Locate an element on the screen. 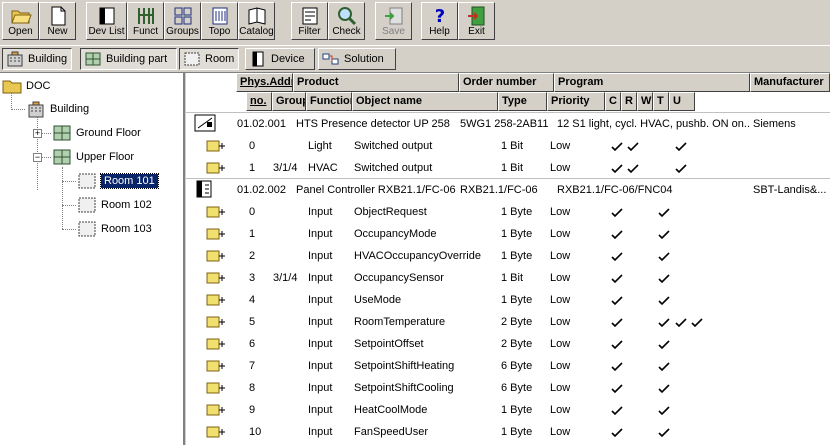 The height and width of the screenshot is (445, 830). tree-item-room-102: Room 102 is located at coordinates (114, 205).